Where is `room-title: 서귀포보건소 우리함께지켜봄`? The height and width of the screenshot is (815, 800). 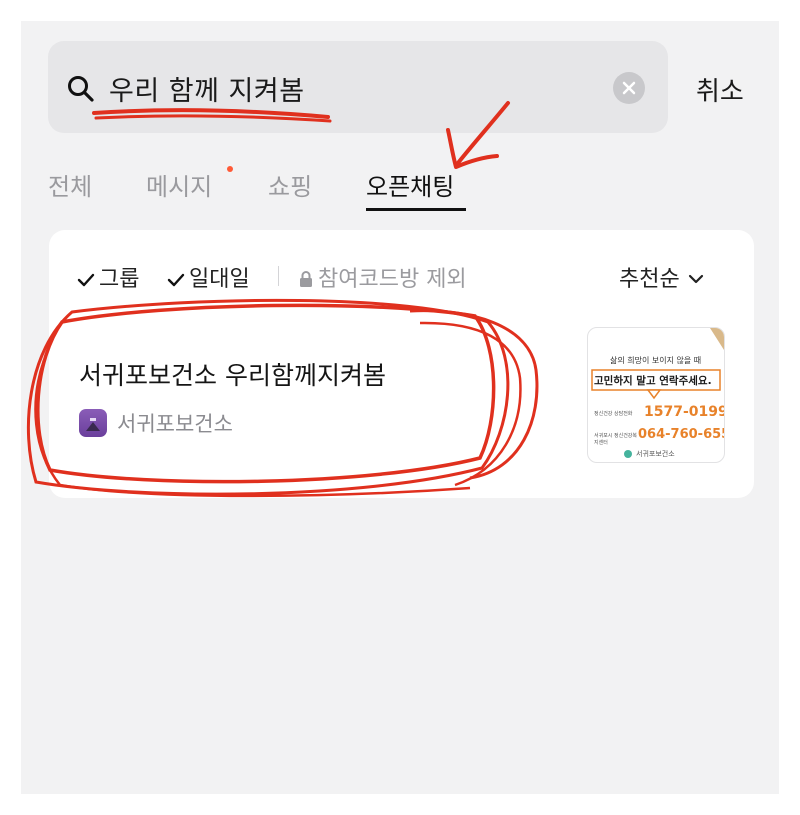 room-title: 서귀포보건소 우리함께지켜봄 is located at coordinates (232, 375).